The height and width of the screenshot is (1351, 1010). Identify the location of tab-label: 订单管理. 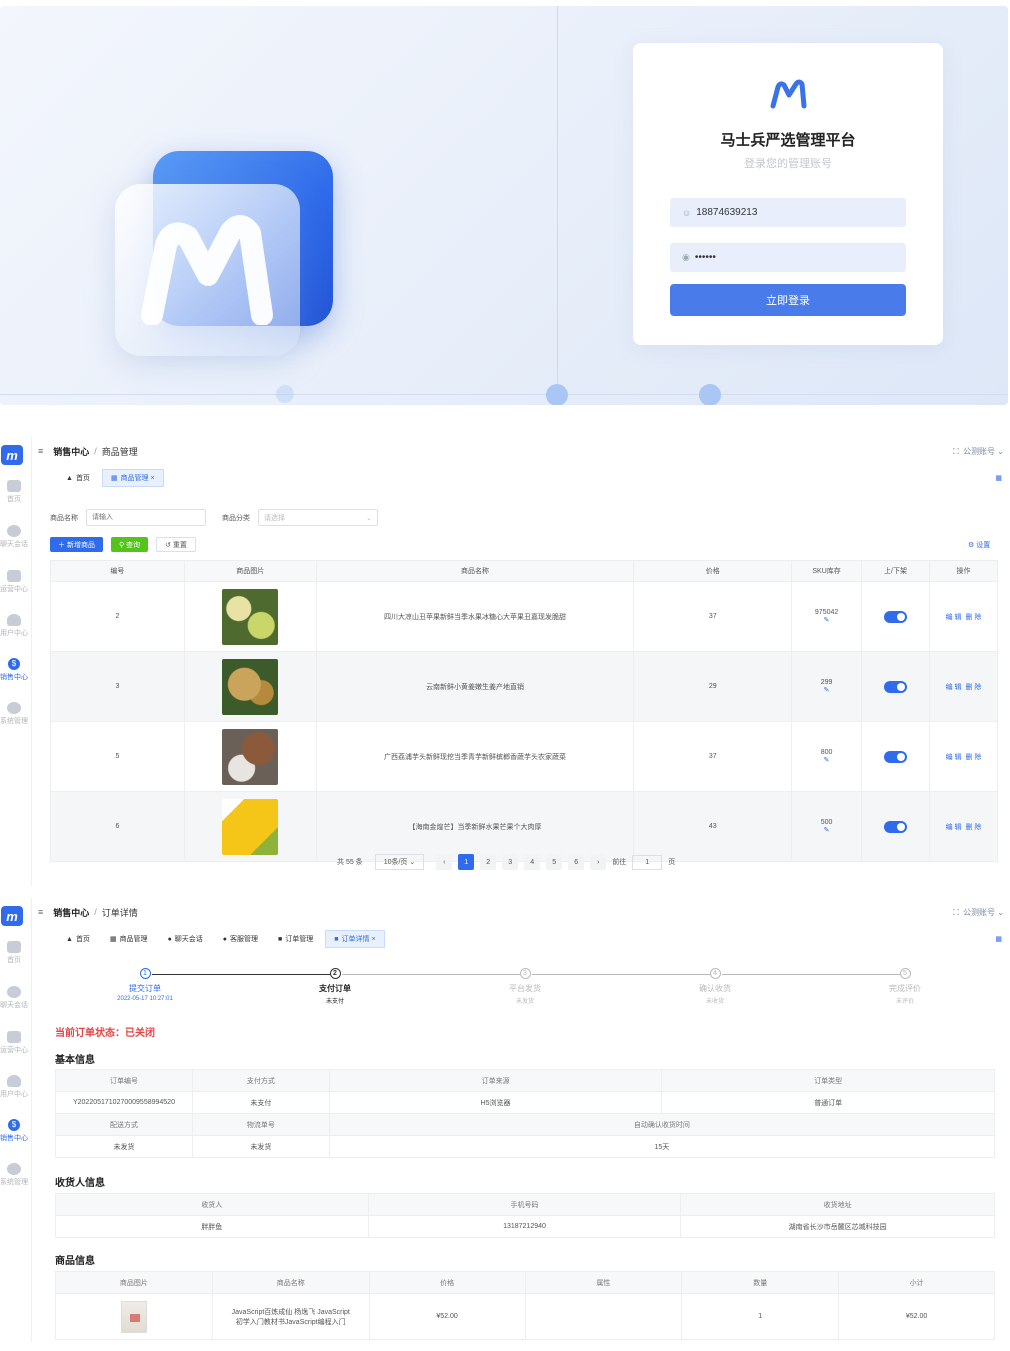
(299, 939).